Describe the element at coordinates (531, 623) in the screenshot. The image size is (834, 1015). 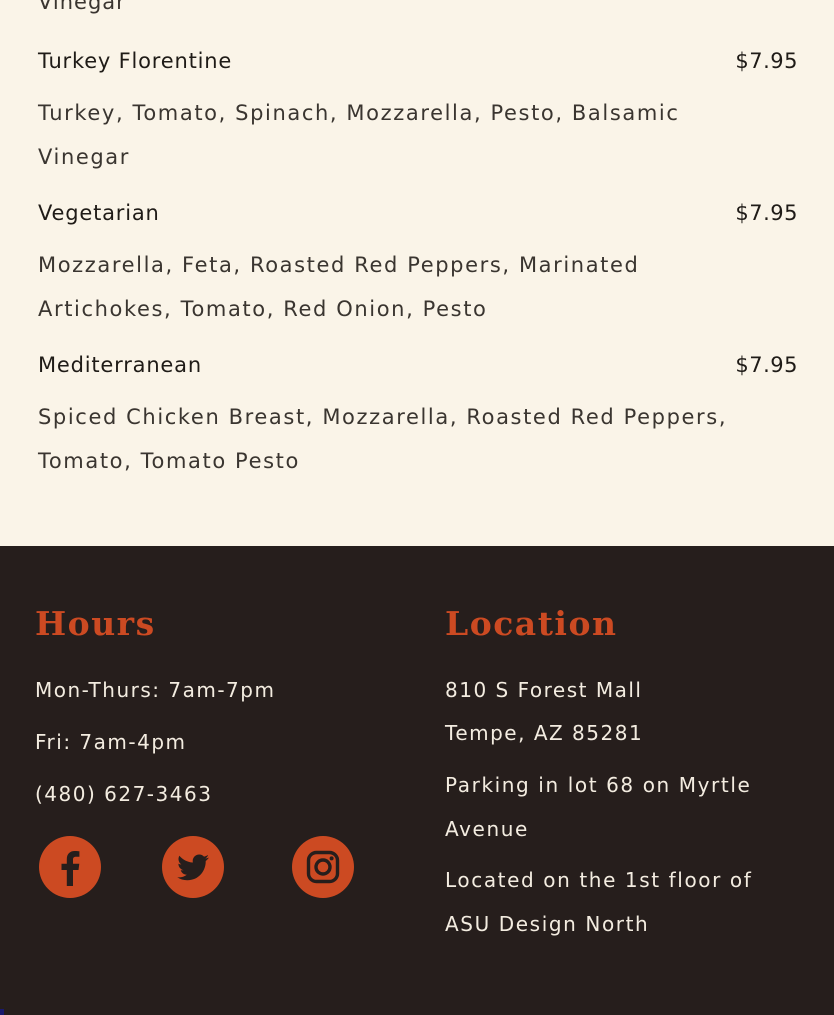
I see `location-heading: Location` at that location.